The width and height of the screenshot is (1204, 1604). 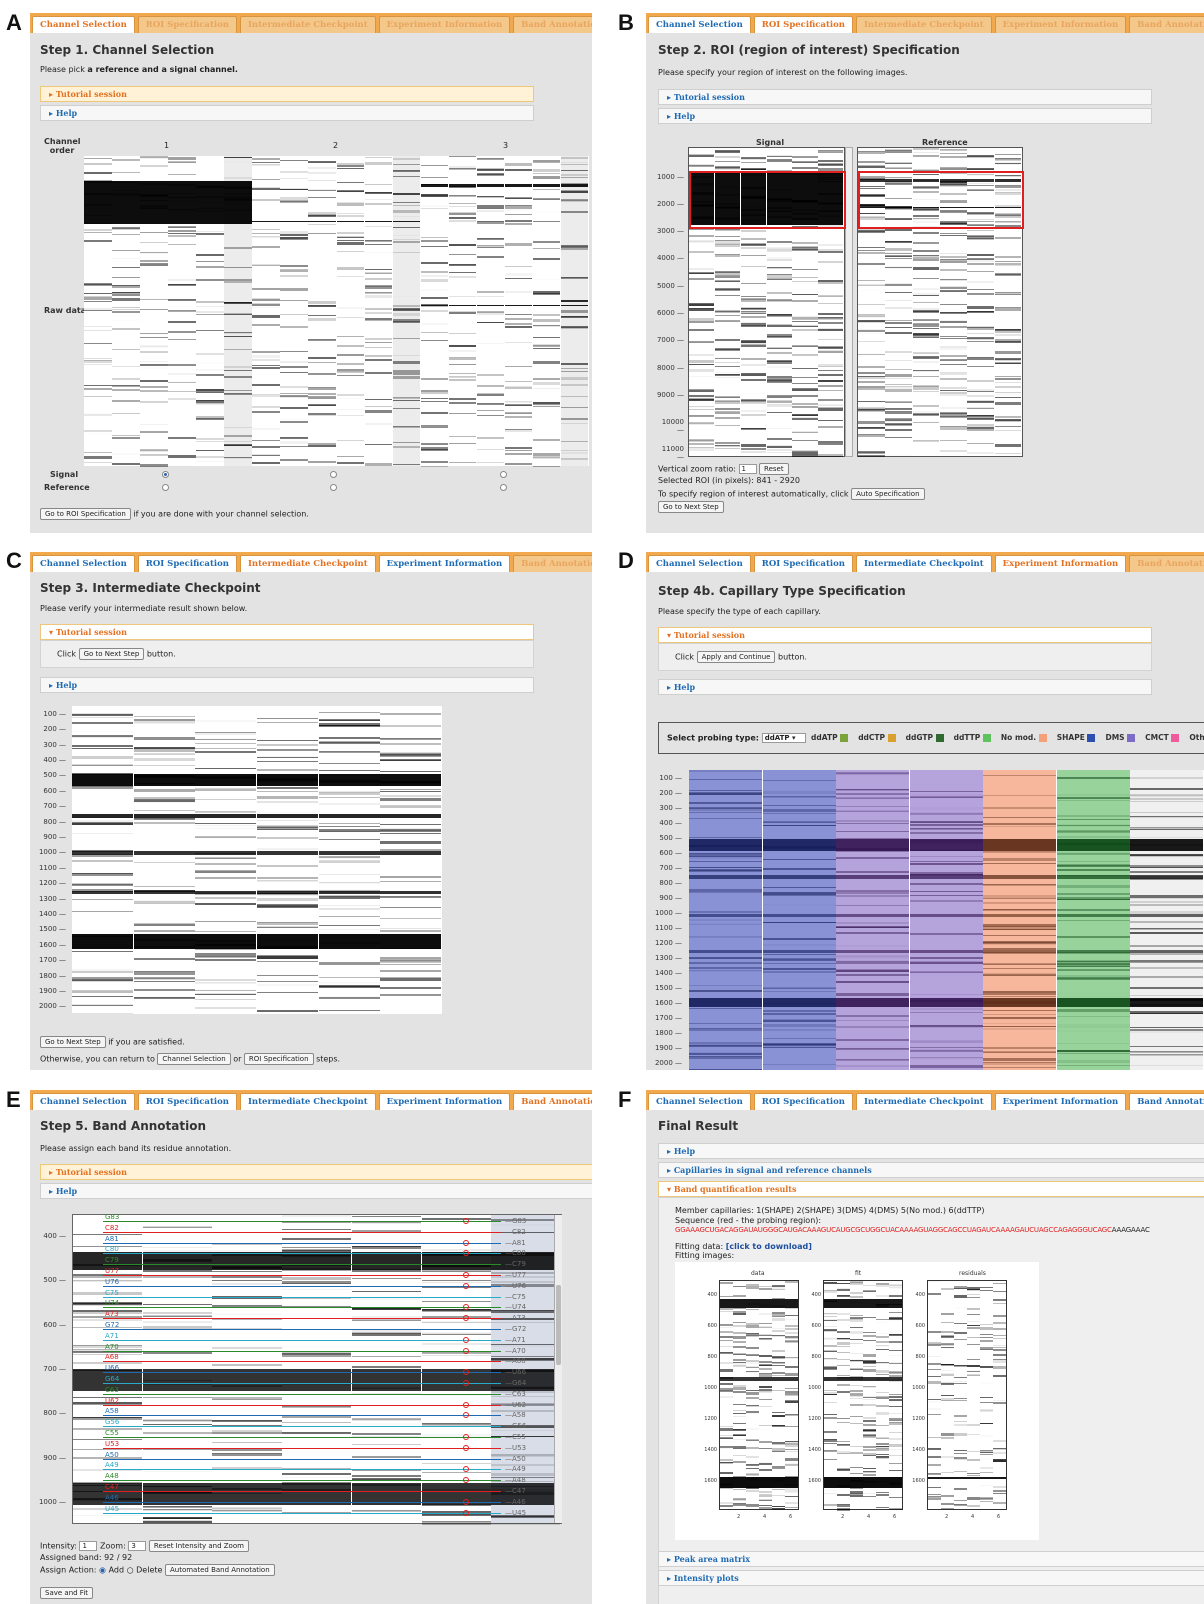 What do you see at coordinates (925, 737) in the screenshot?
I see `legend-item: ddGTP` at bounding box center [925, 737].